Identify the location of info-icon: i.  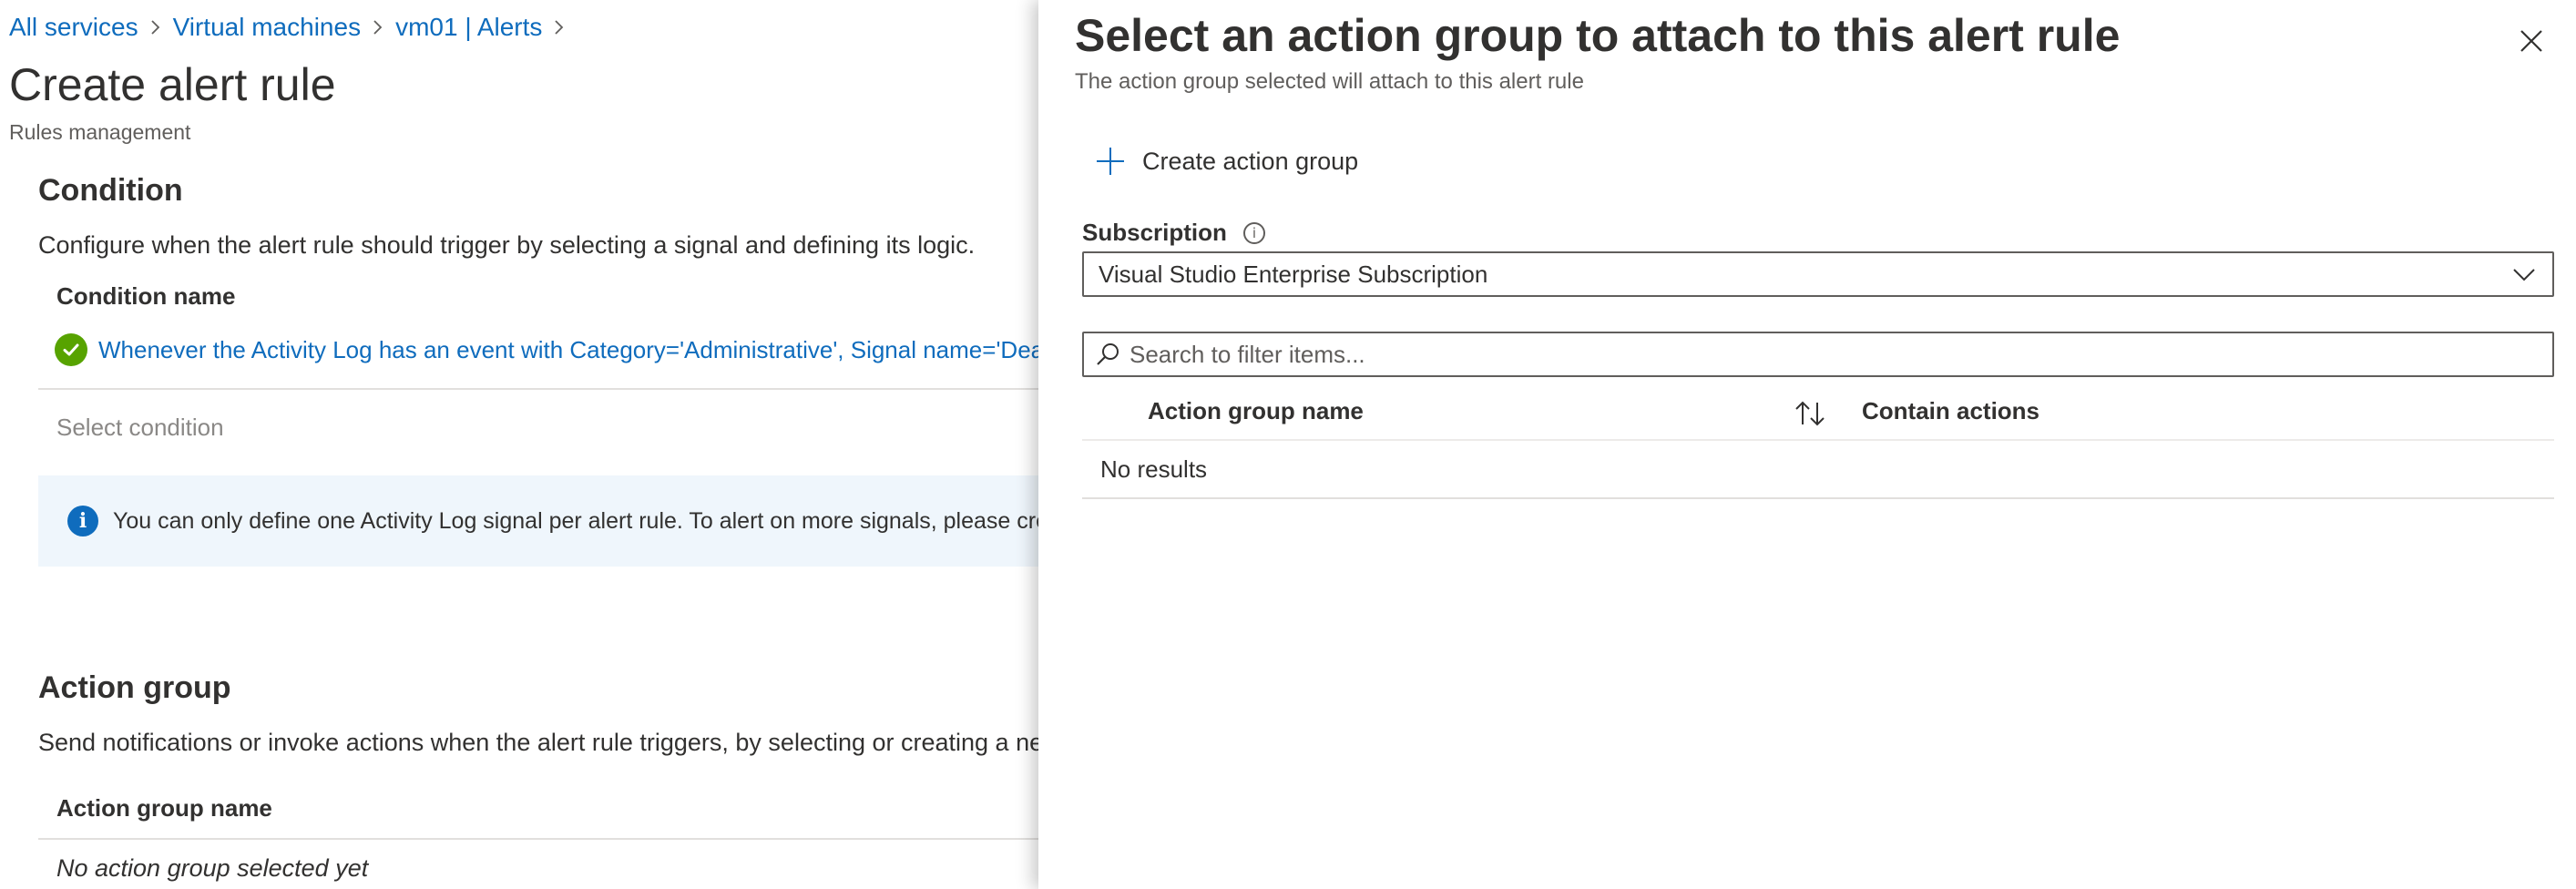
(82, 521).